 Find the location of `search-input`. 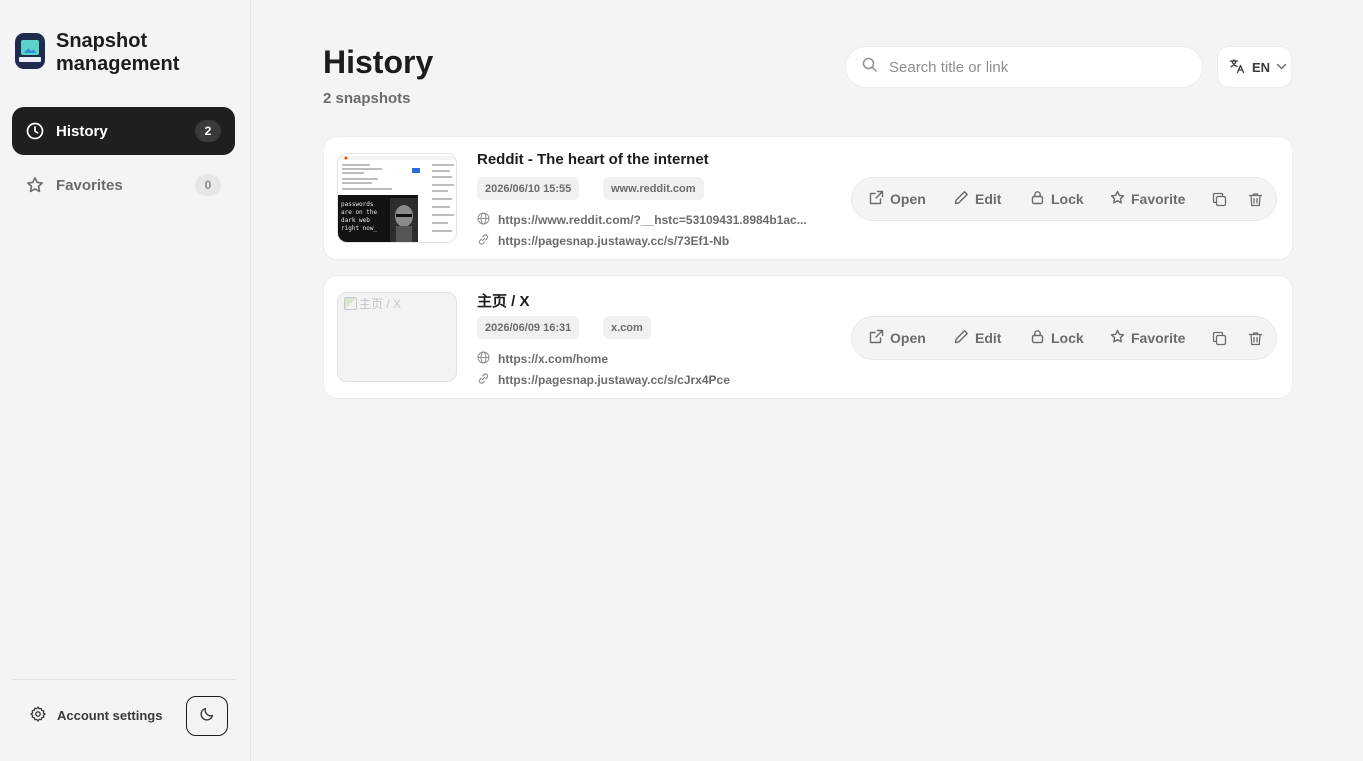

search-input is located at coordinates (1029, 67).